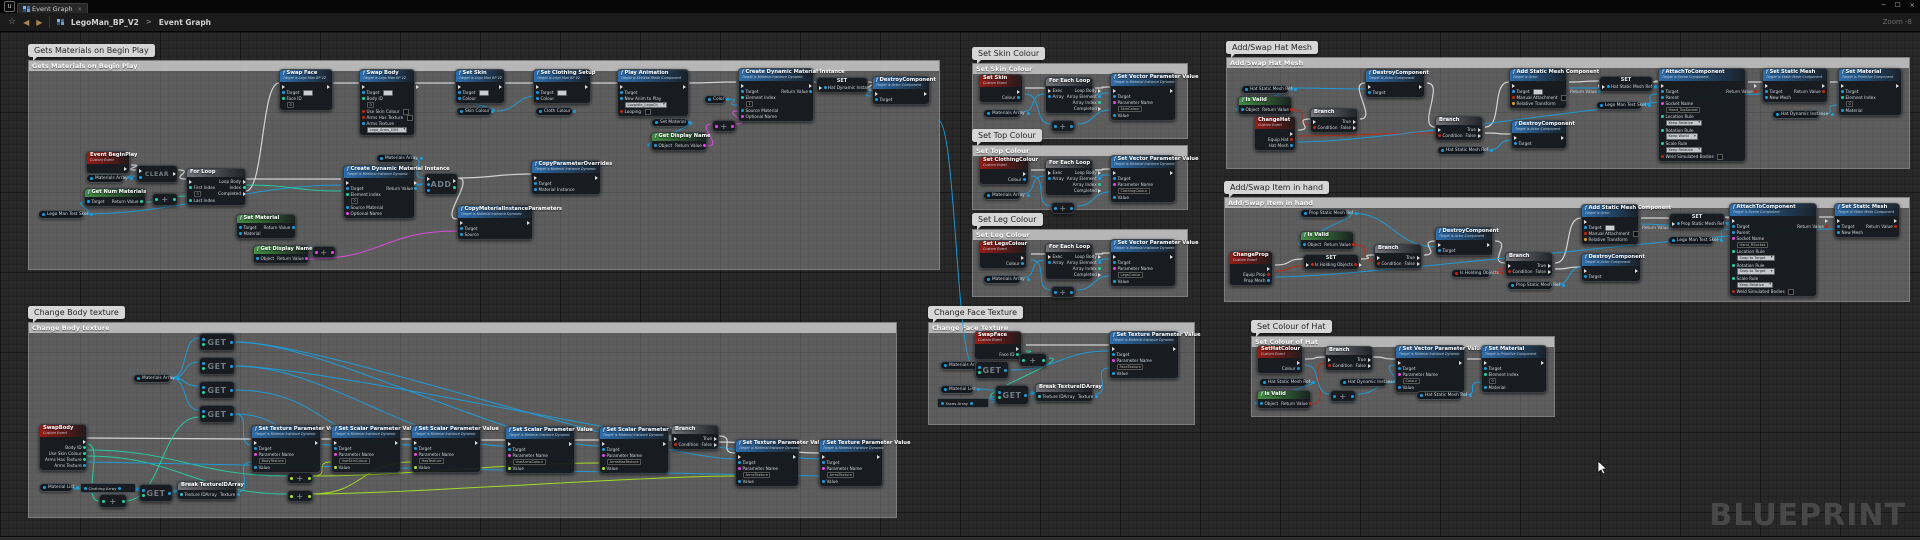  I want to click on node-set-legscolour: Set LegsColour Custom Event Colour, so click(1003, 254).